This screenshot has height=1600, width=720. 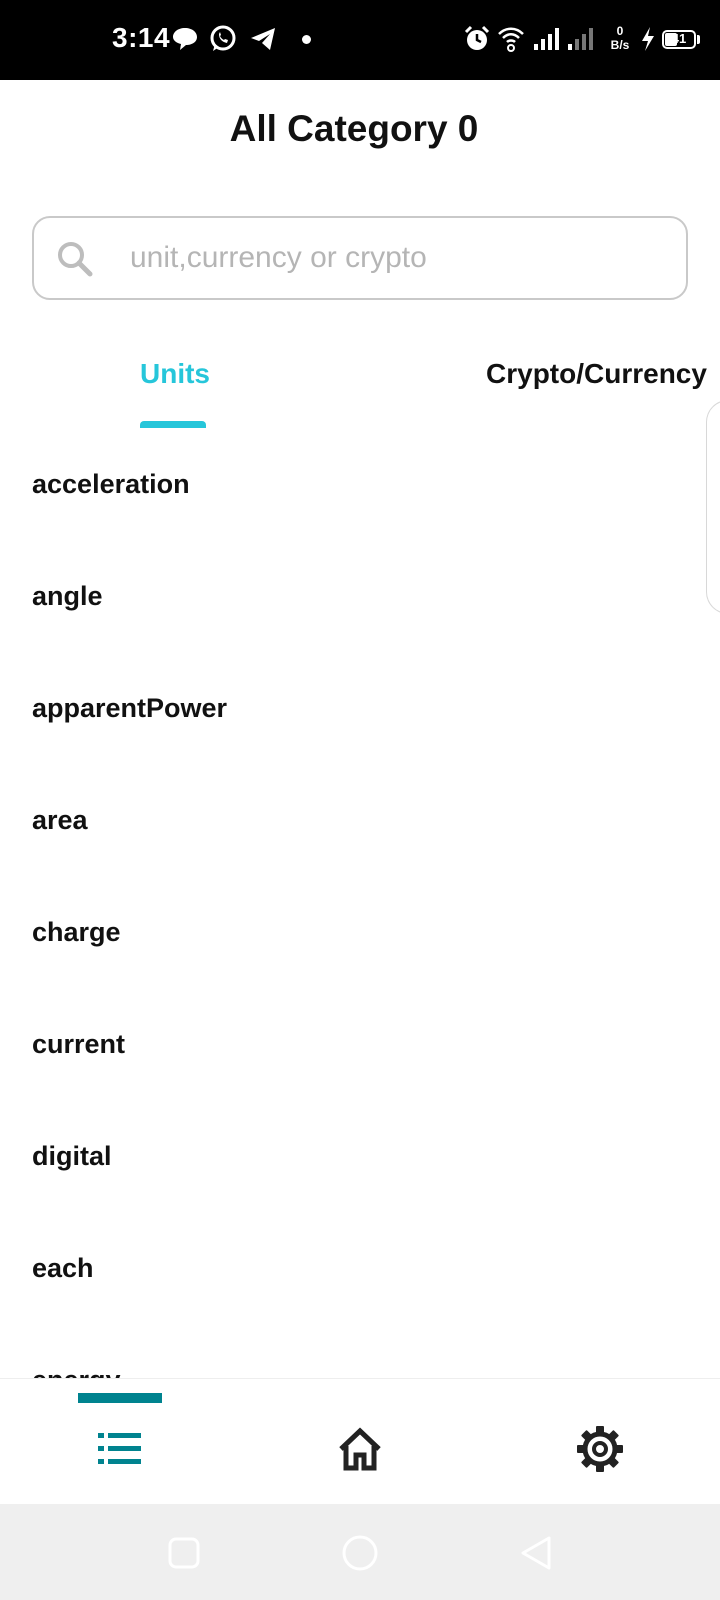 What do you see at coordinates (620, 45) in the screenshot?
I see `net-speed-unit: B/s` at bounding box center [620, 45].